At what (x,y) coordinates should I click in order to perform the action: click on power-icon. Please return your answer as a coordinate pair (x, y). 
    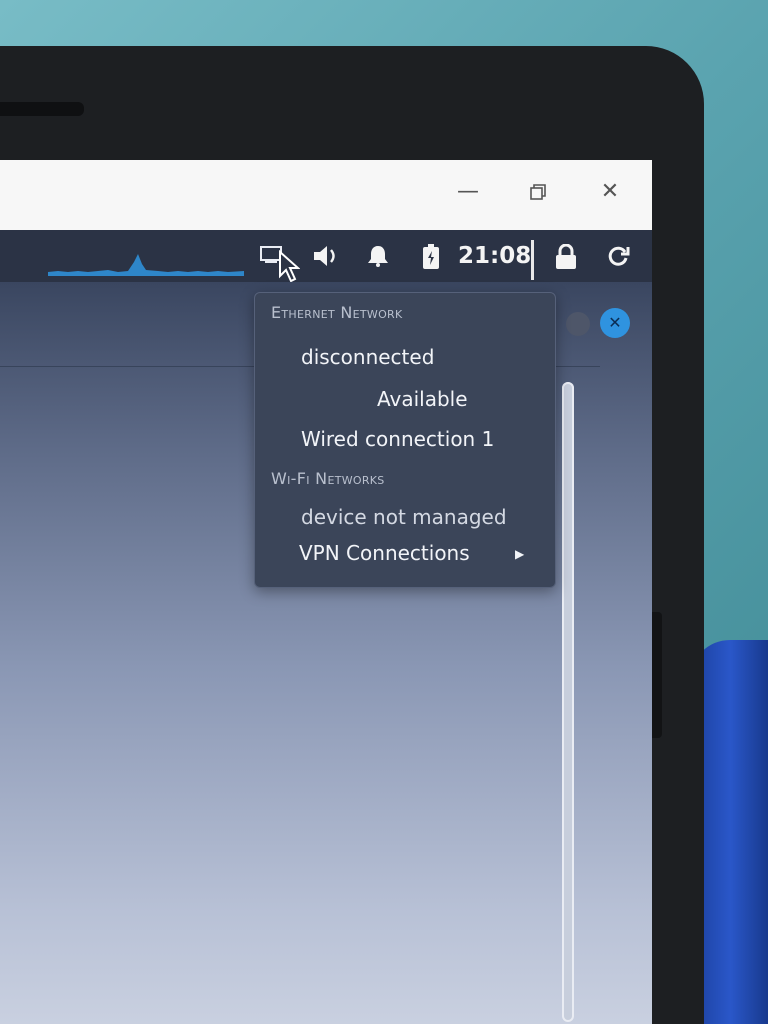
    Looking at the image, I should click on (618, 259).